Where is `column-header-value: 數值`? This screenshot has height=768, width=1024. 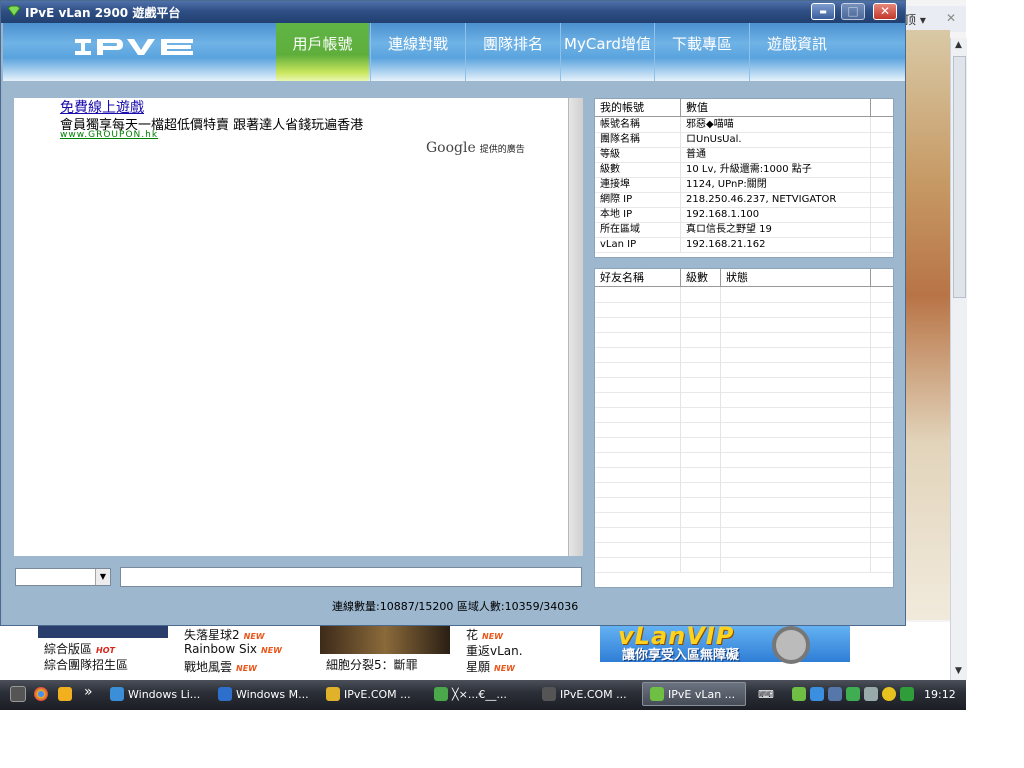 column-header-value: 數值 is located at coordinates (776, 107).